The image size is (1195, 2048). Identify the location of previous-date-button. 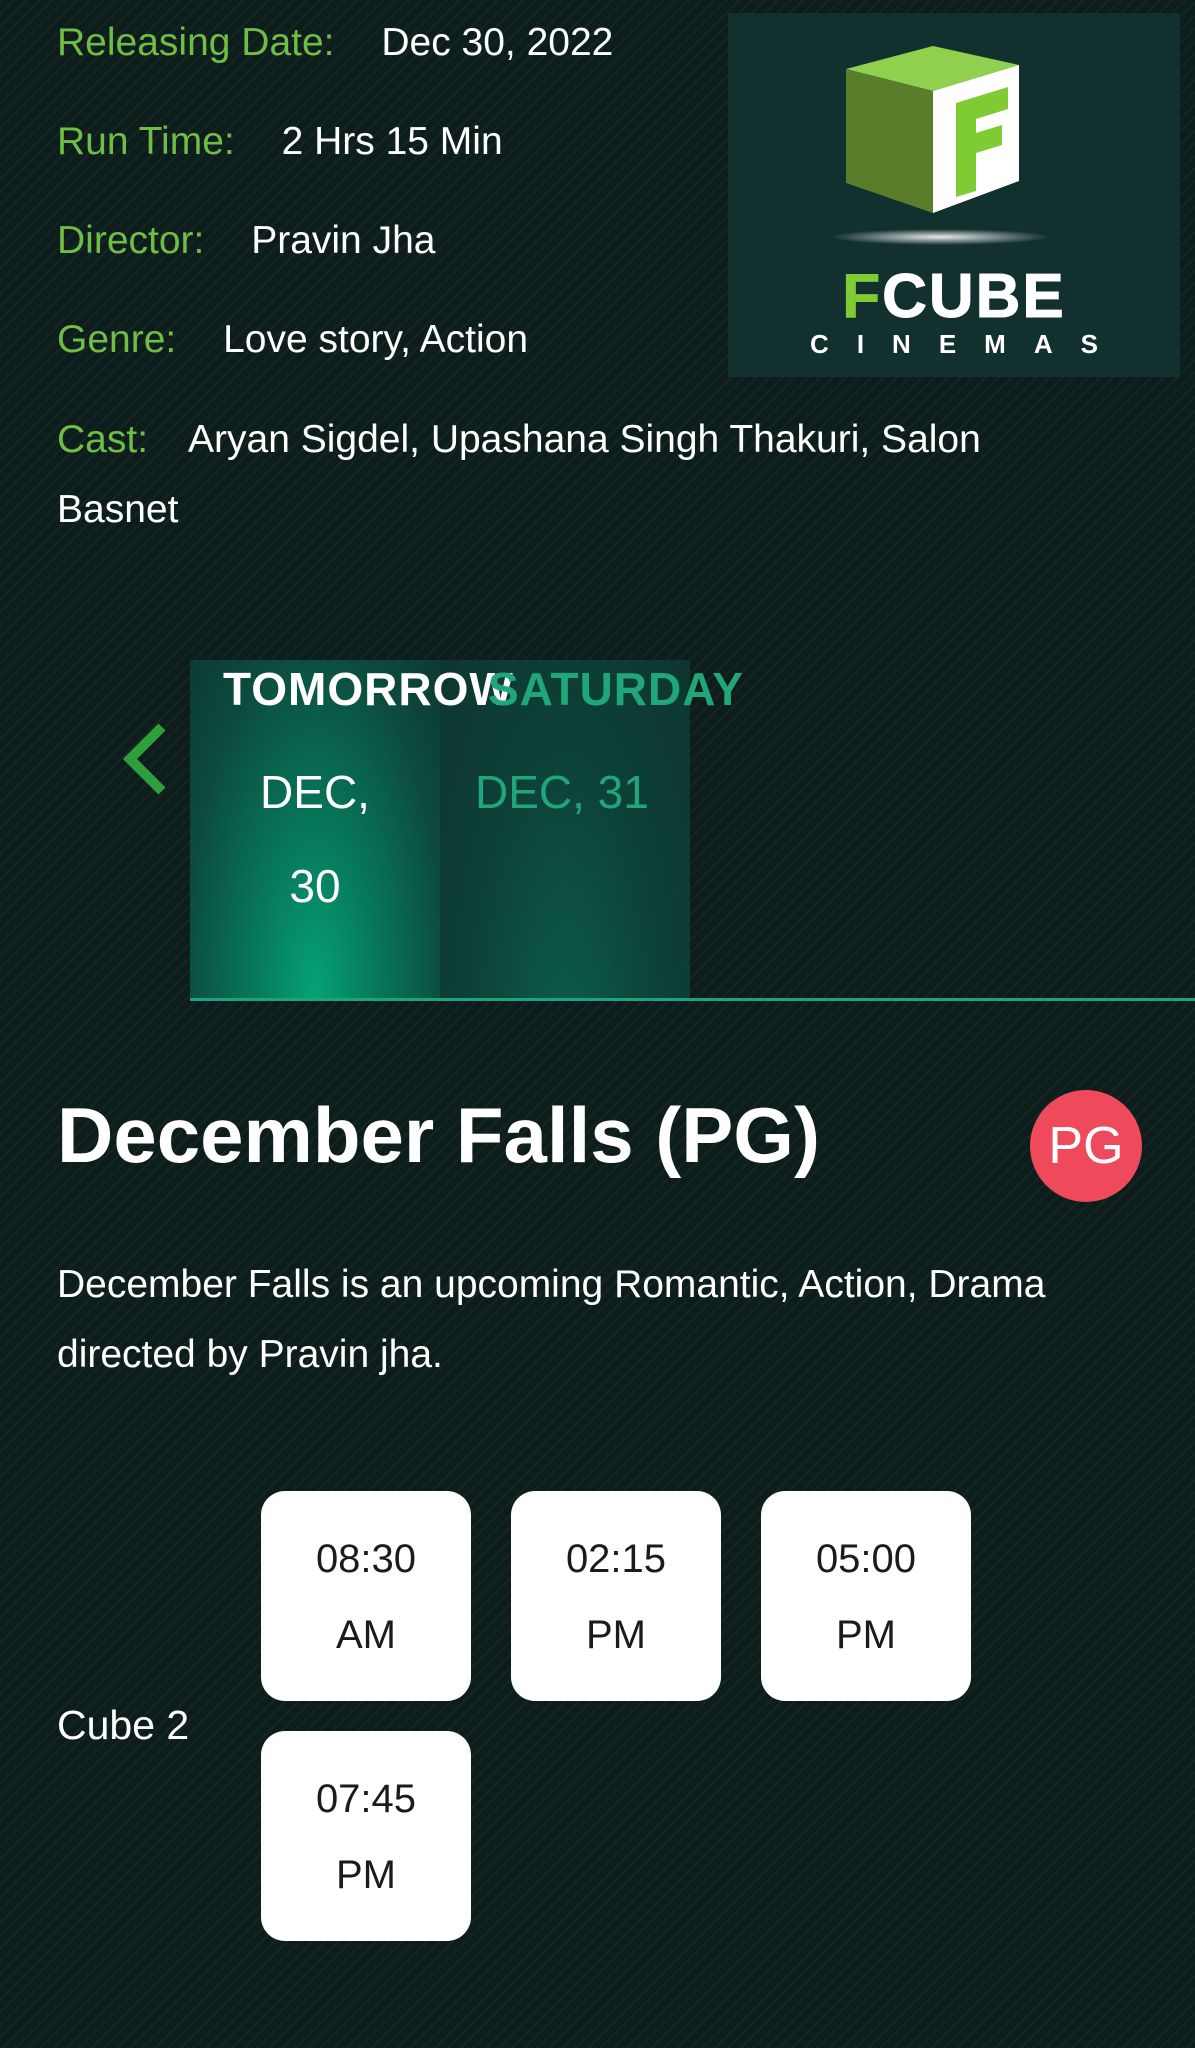
(148, 759).